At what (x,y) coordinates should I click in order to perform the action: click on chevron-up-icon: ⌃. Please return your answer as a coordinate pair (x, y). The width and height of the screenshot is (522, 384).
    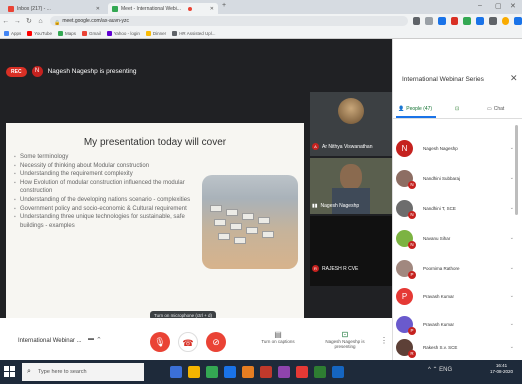
    Looking at the image, I should click on (99, 340).